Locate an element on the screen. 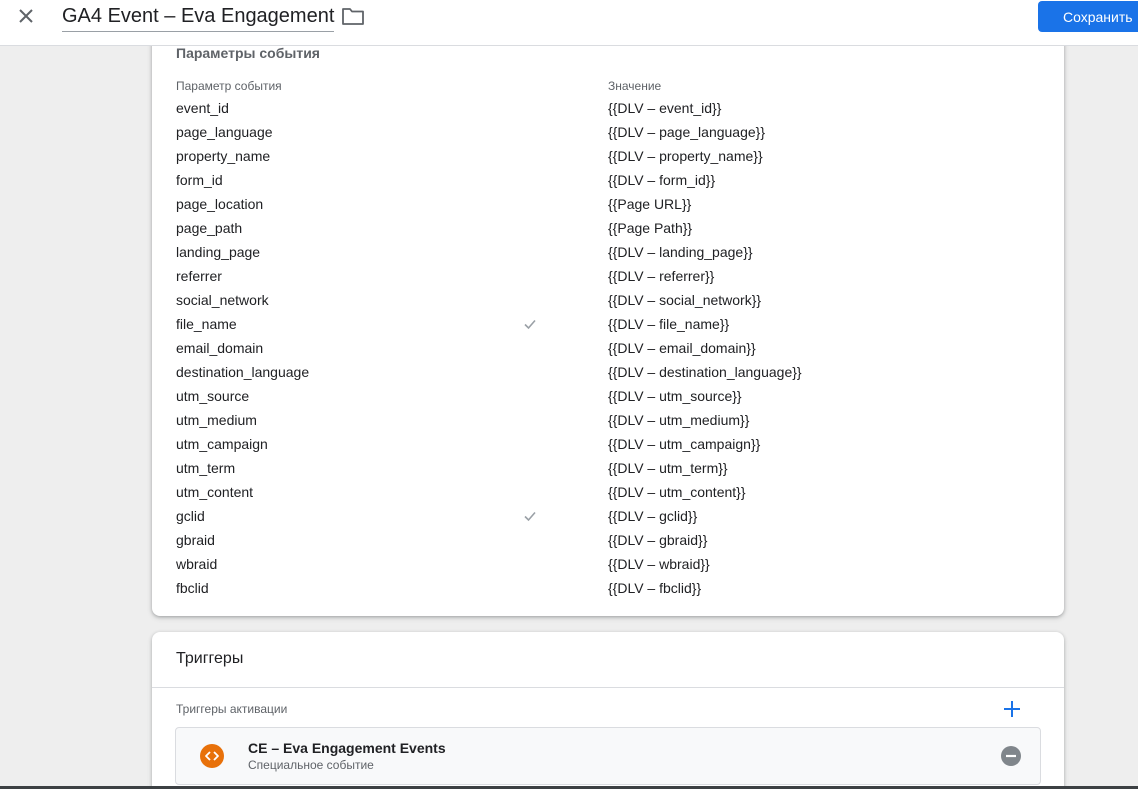 This screenshot has width=1138, height=789. save-button: Сохранить is located at coordinates (1088, 16).